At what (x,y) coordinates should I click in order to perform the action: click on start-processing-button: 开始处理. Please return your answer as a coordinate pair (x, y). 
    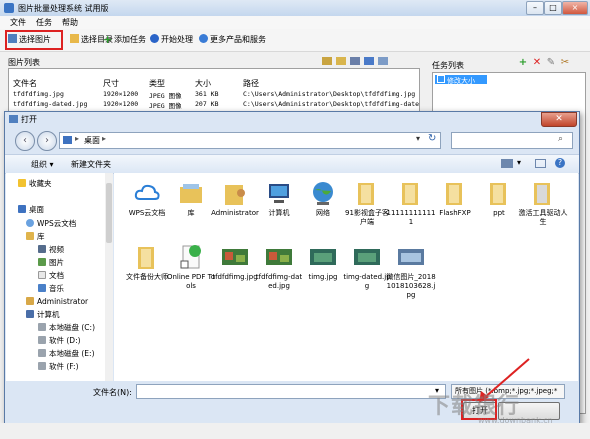
    Looking at the image, I should click on (171, 40).